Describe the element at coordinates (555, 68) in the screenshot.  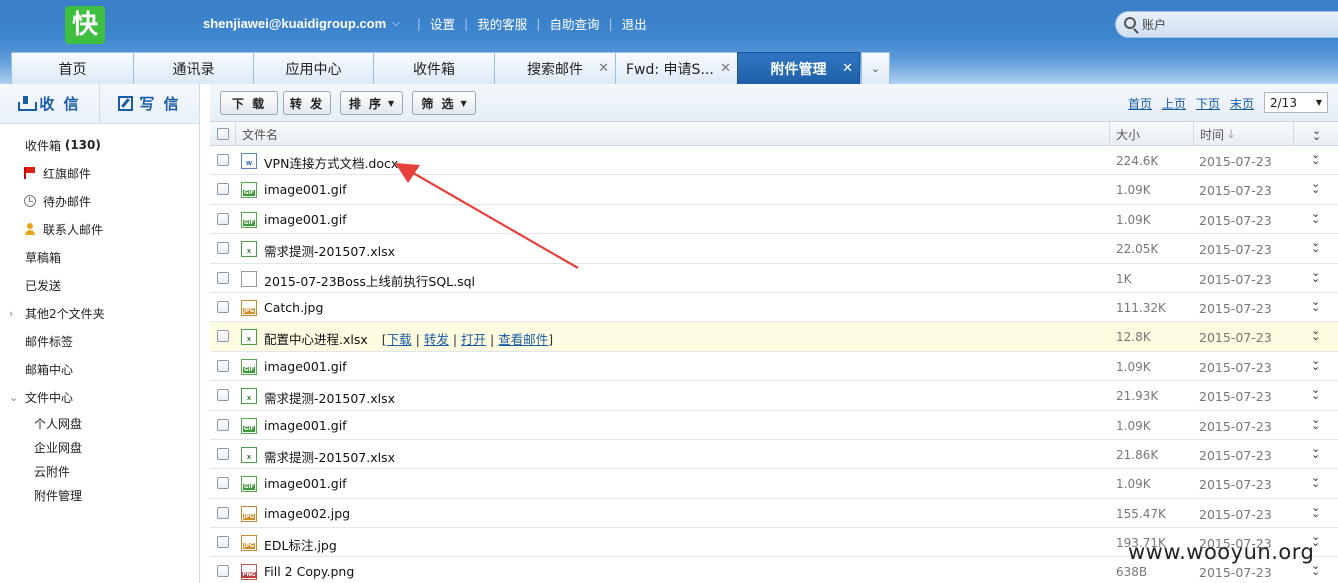
I see `tab-search-mail: 搜索邮件 ✕` at that location.